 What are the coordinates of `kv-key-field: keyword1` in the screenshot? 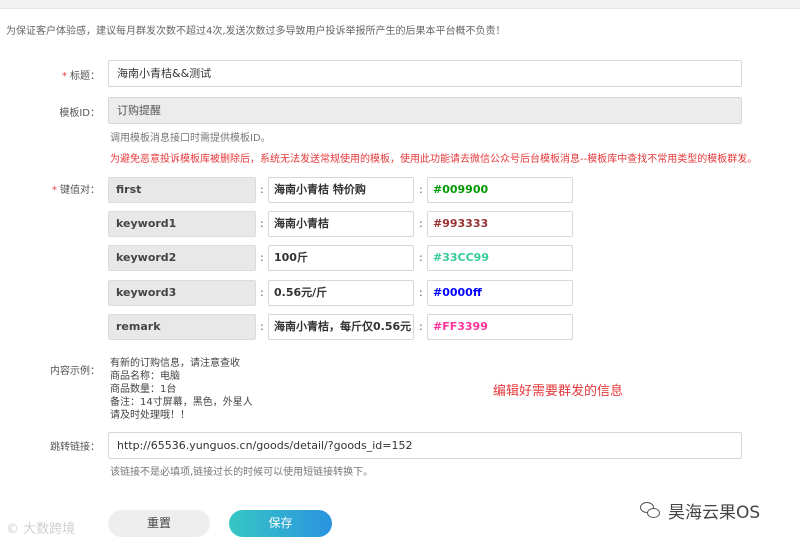 It's located at (182, 224).